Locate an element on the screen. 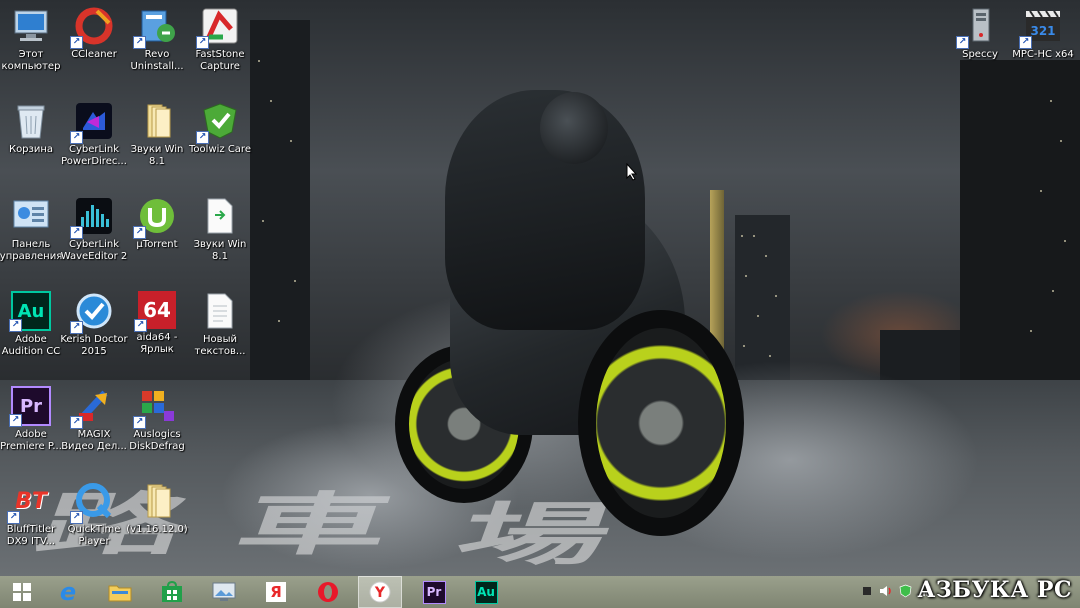  image-viewer-icon is located at coordinates (224, 592).